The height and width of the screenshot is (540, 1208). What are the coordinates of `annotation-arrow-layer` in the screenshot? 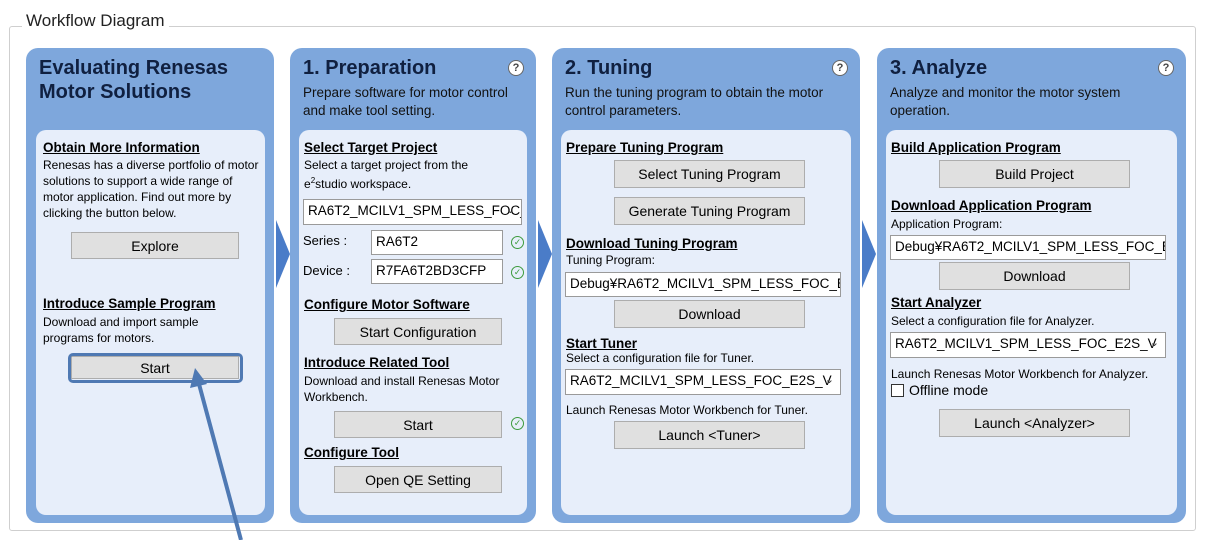 It's located at (216, 454).